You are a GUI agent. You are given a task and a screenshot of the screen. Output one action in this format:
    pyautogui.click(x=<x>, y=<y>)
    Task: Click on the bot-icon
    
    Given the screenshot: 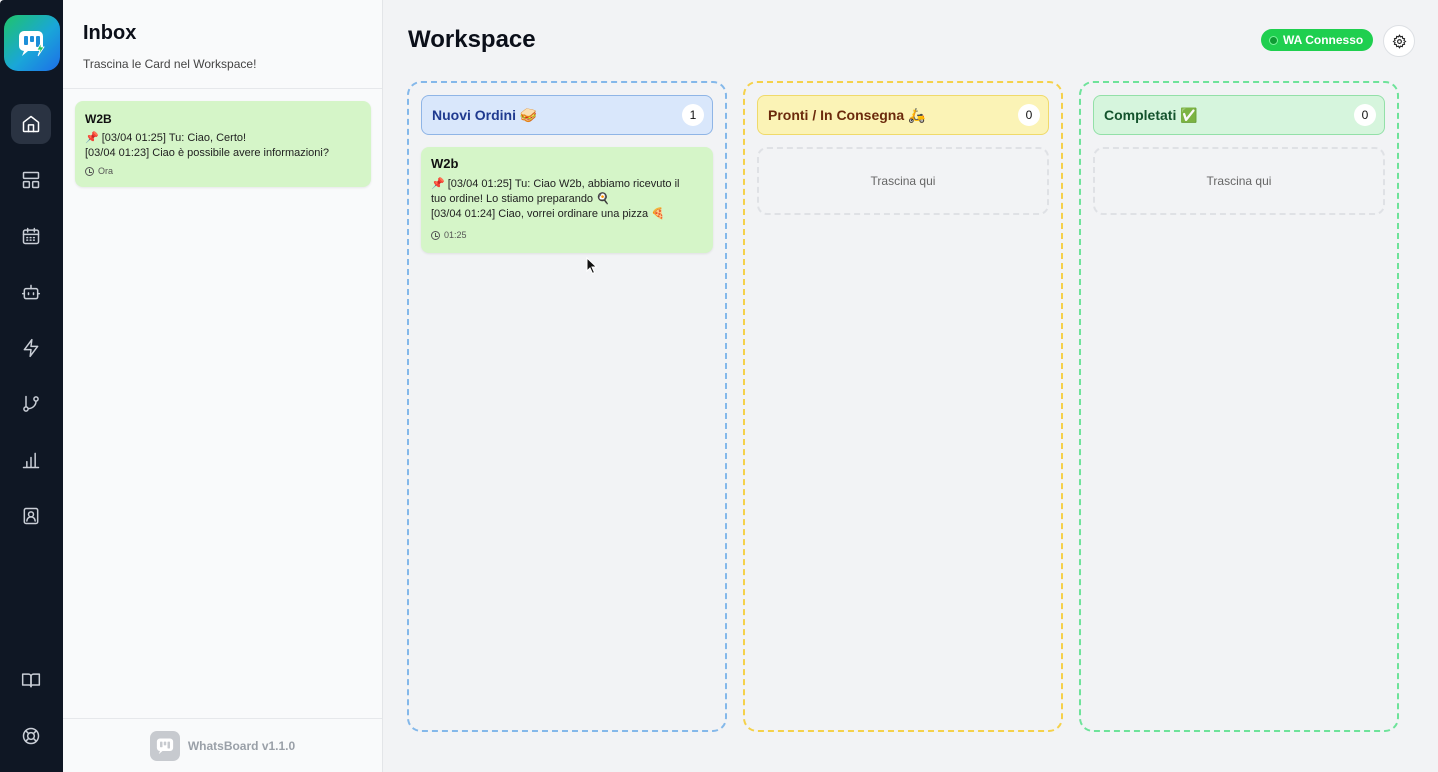 What is the action you would take?
    pyautogui.click(x=31, y=292)
    